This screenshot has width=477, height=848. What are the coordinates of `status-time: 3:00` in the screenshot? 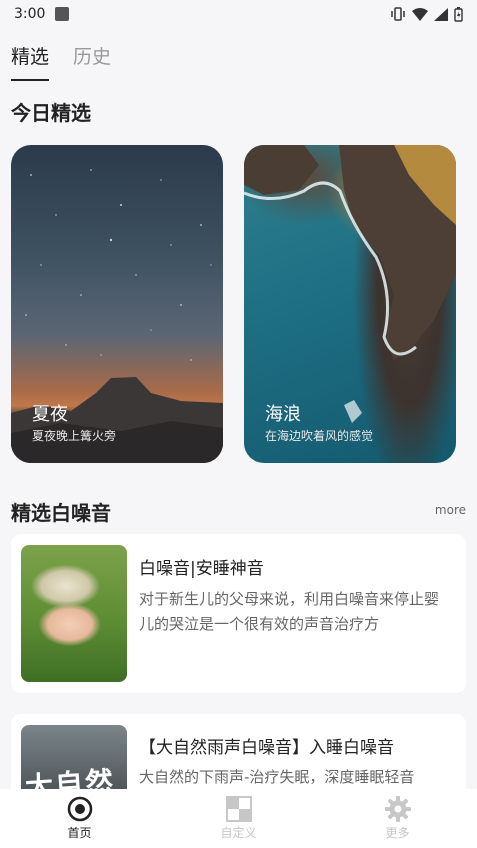 It's located at (30, 14).